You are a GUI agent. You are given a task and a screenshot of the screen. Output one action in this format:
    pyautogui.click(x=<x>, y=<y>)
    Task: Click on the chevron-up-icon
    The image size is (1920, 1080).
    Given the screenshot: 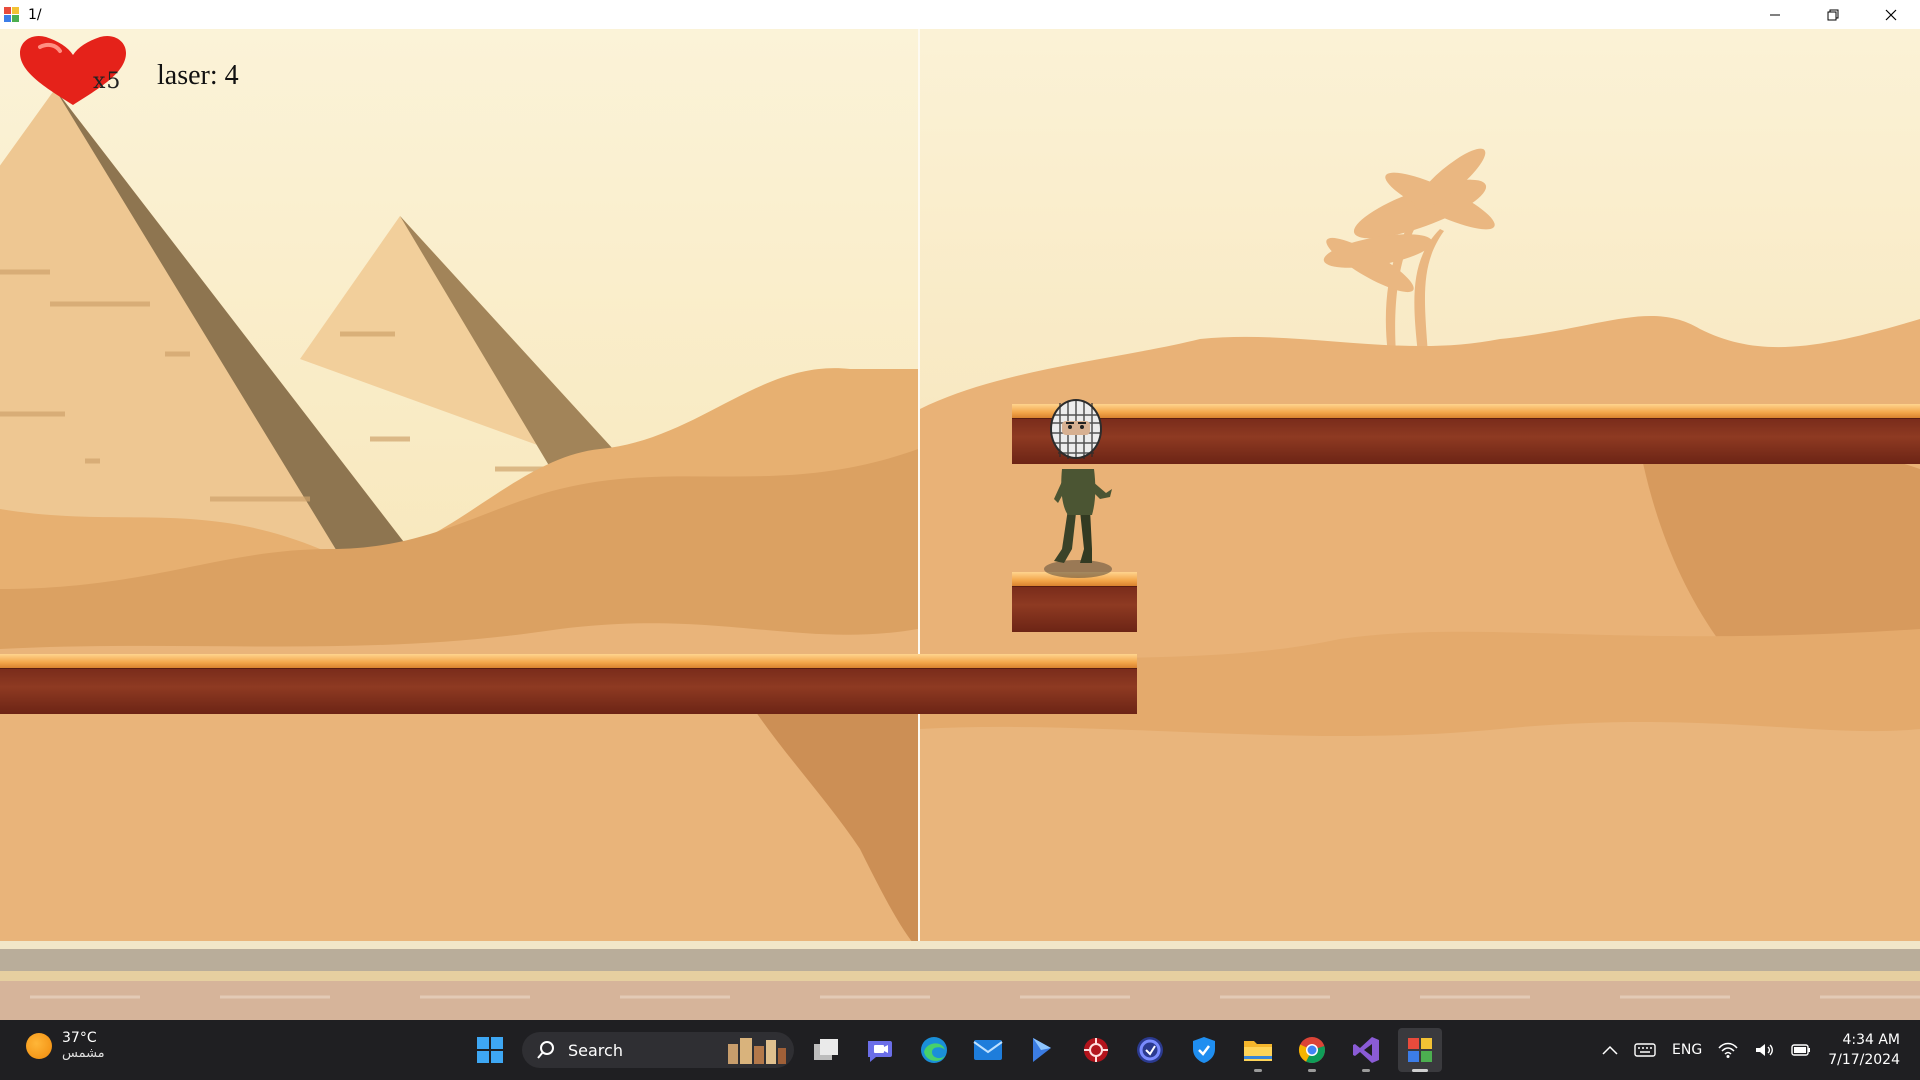 What is the action you would take?
    pyautogui.click(x=1610, y=1050)
    